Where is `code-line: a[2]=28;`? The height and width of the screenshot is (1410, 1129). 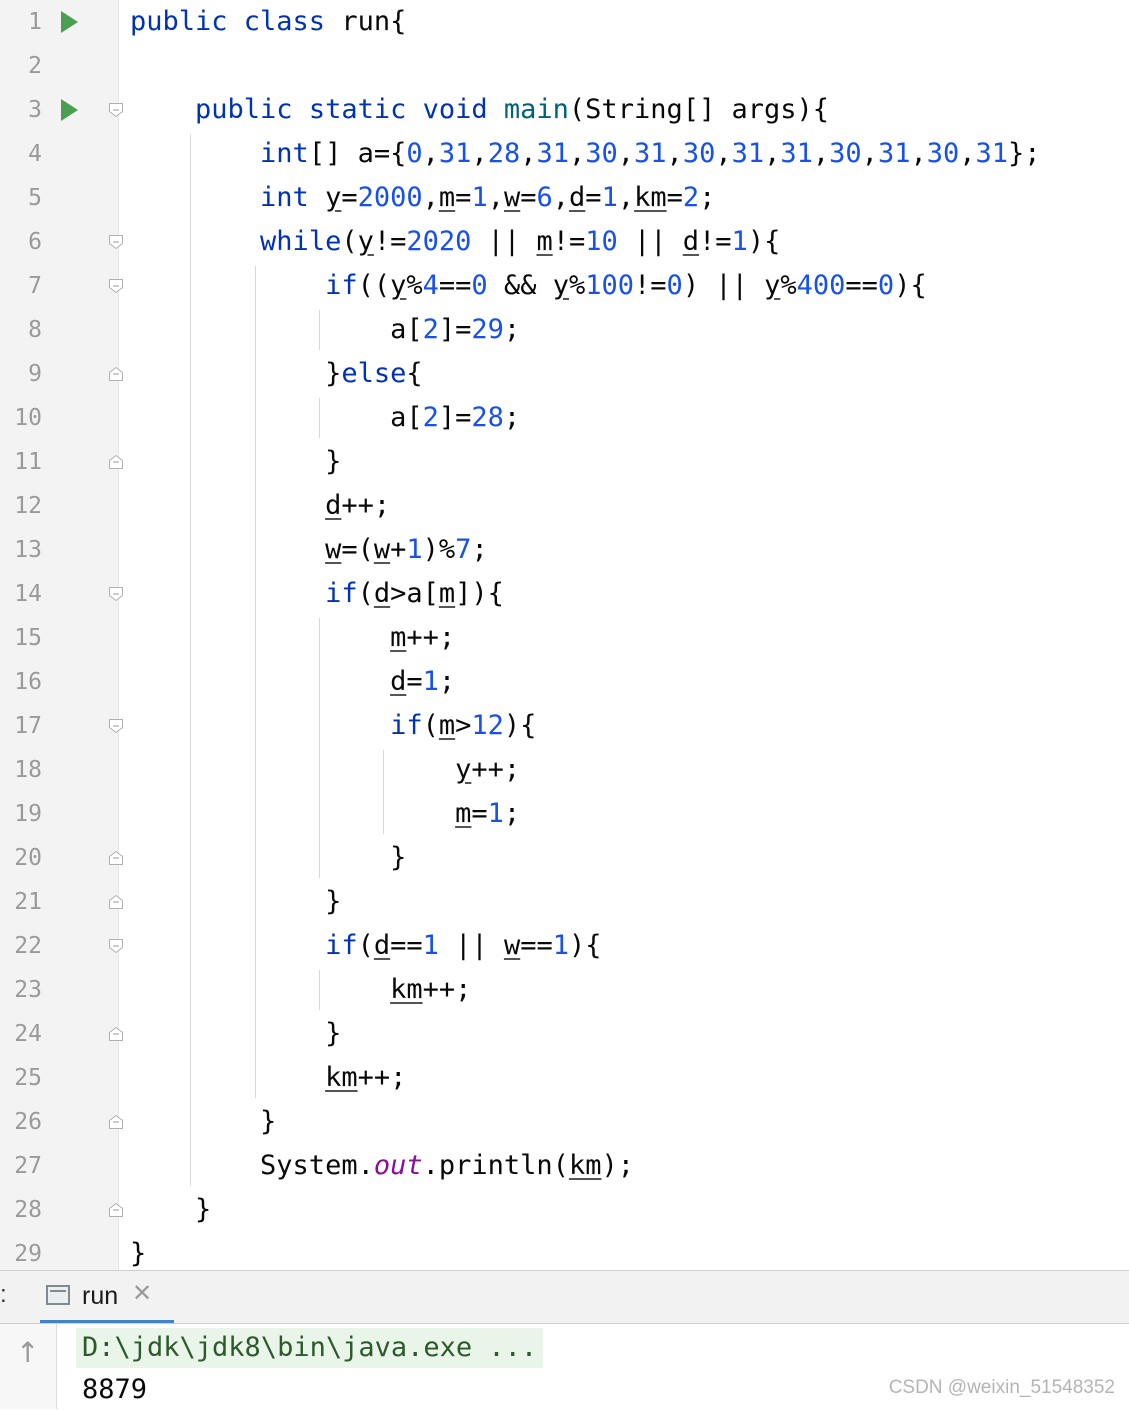
code-line: a[2]=28; is located at coordinates (325, 418).